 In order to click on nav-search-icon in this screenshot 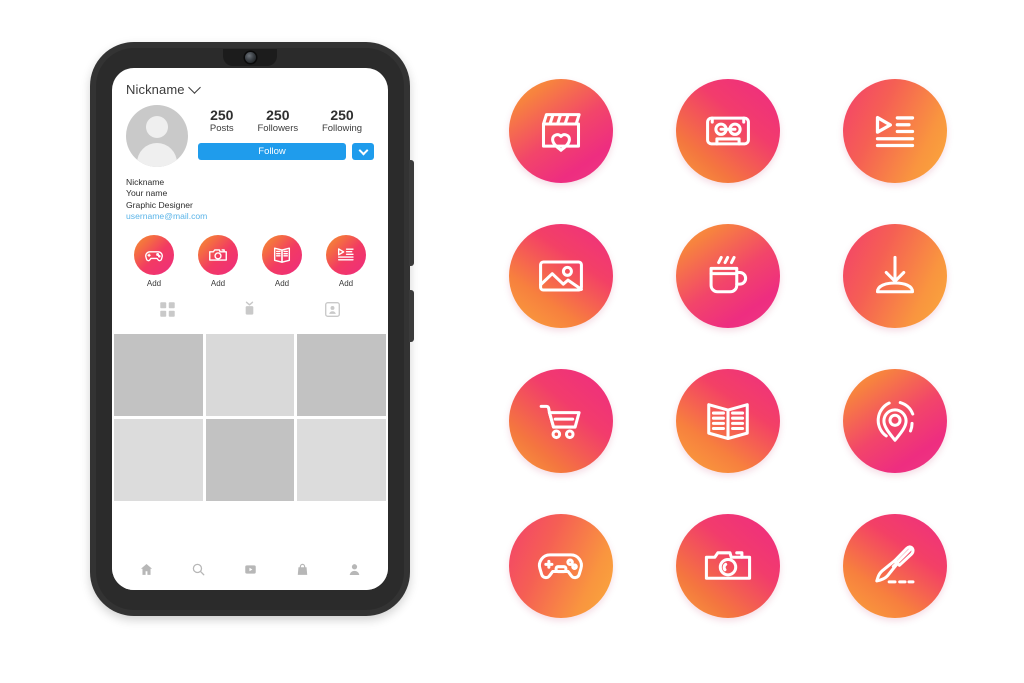, I will do `click(198, 572)`.